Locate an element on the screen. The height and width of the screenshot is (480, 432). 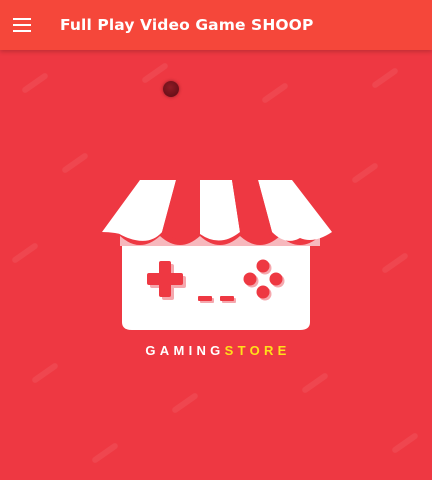
hamburger-menu-icon is located at coordinates (22, 25).